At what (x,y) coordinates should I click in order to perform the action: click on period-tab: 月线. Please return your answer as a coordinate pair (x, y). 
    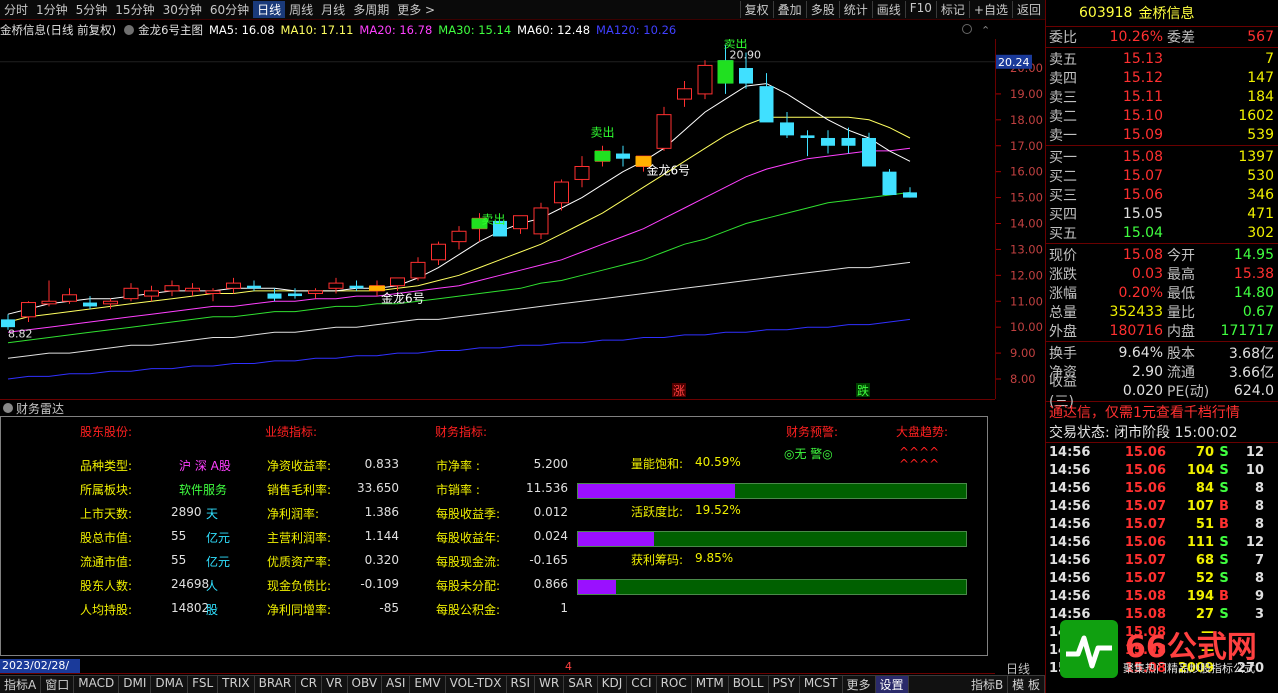
    Looking at the image, I should click on (333, 9).